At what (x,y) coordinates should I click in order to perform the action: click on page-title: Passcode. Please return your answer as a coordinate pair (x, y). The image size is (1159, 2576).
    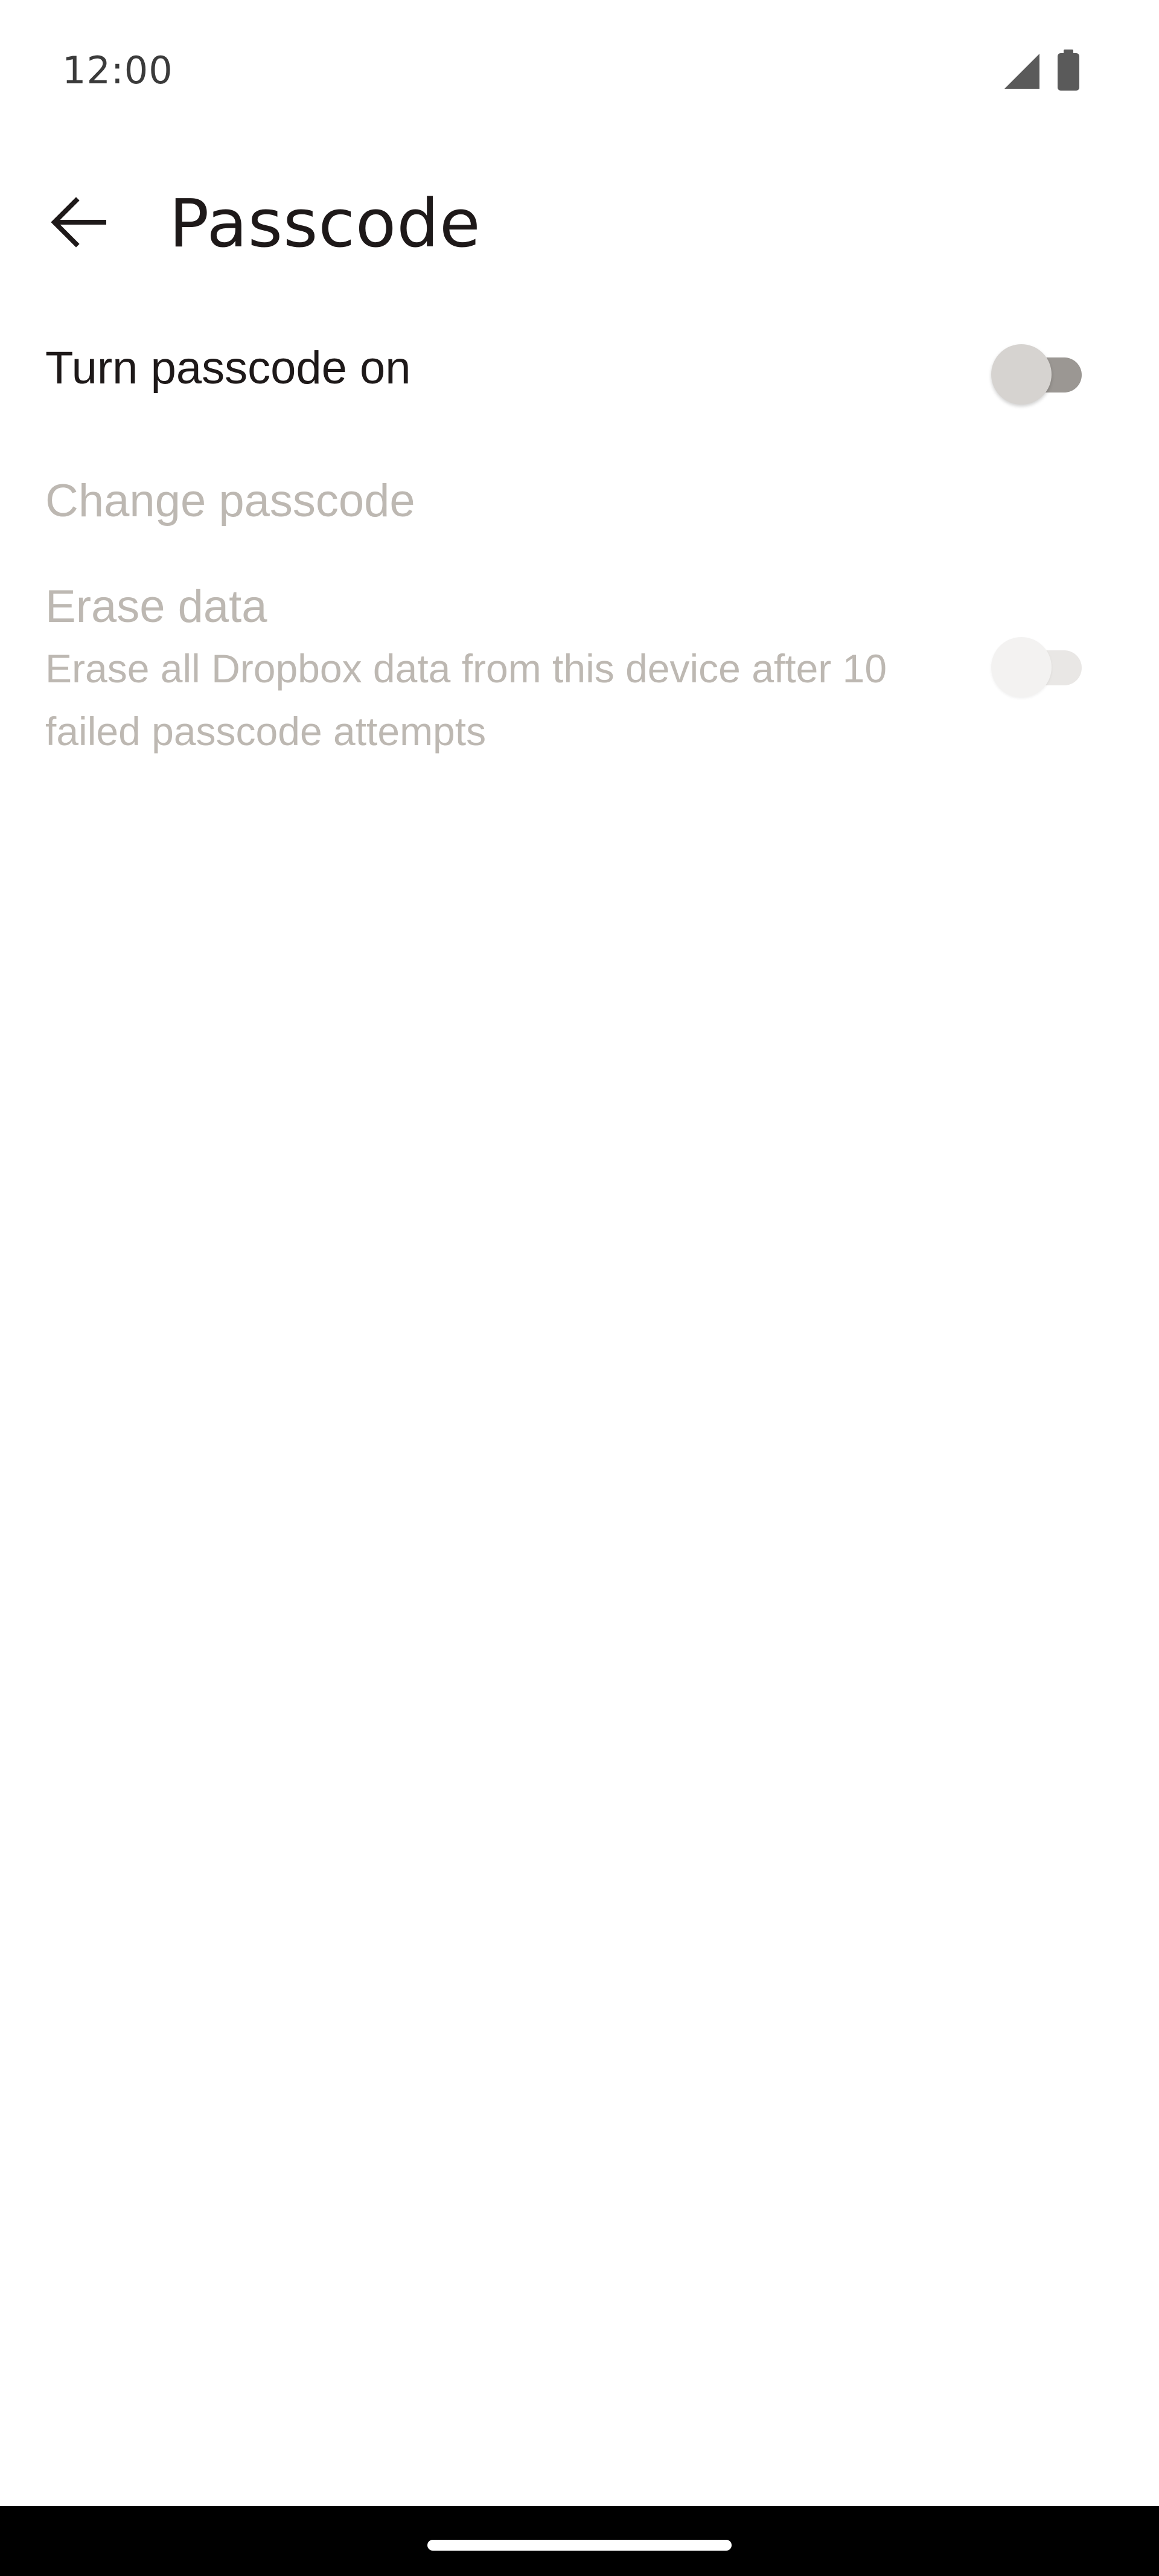
    Looking at the image, I should click on (325, 223).